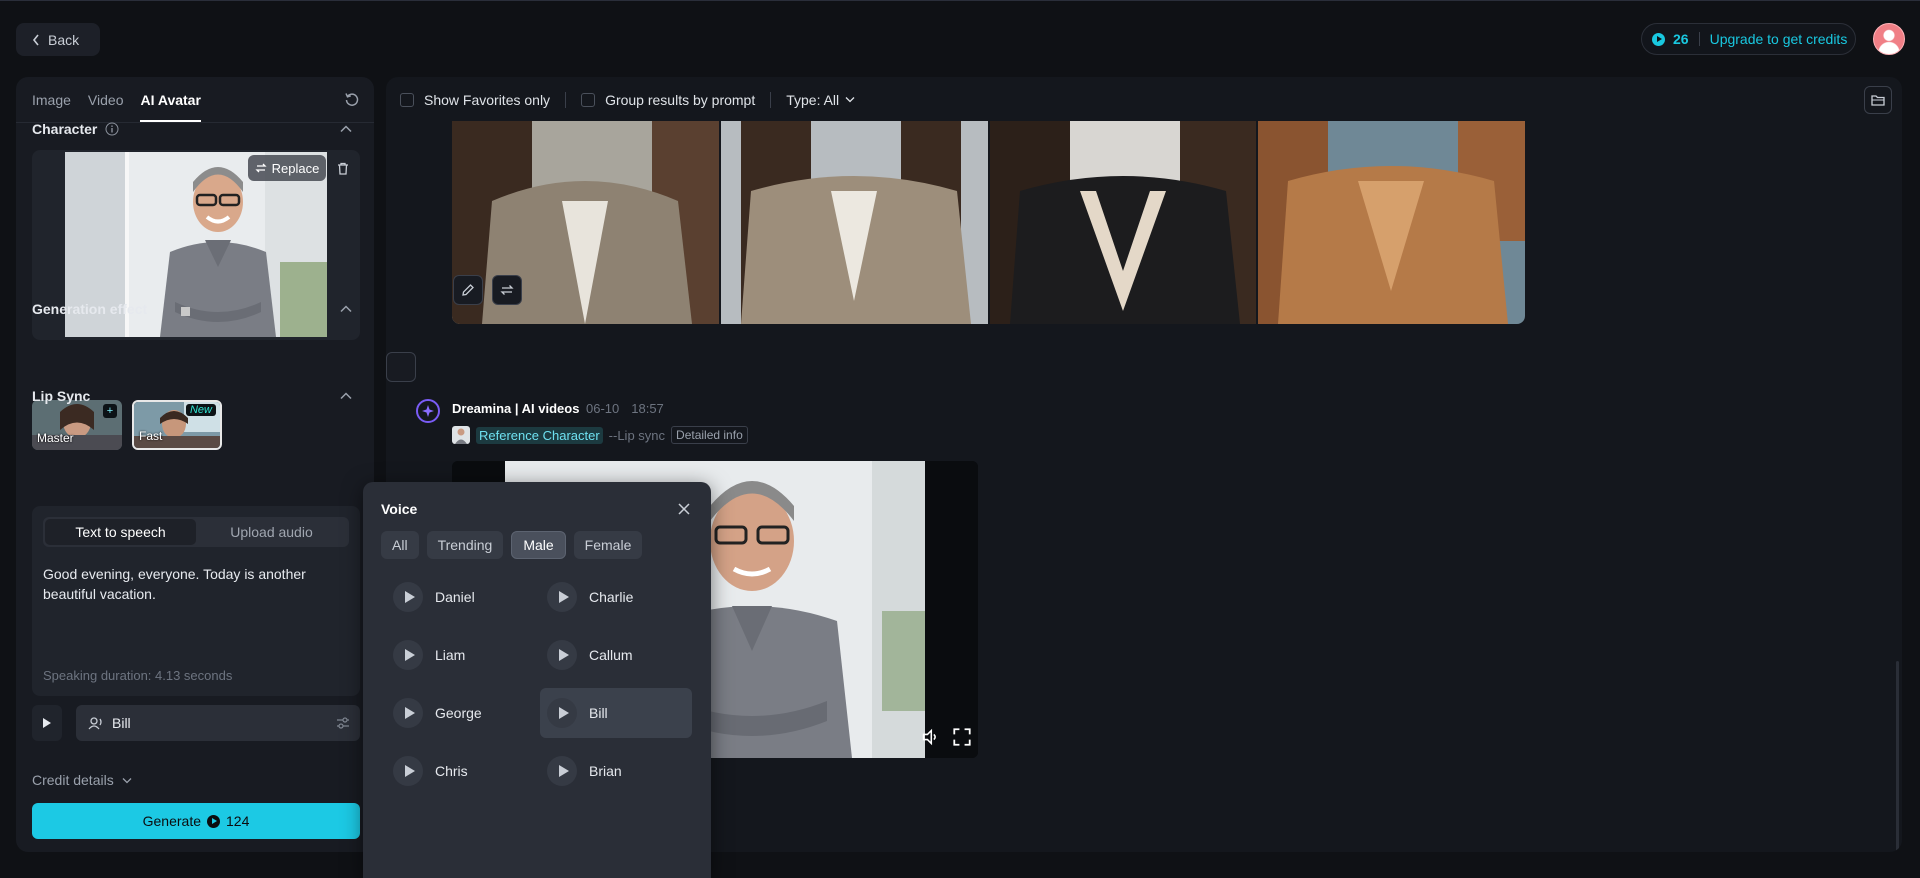 The height and width of the screenshot is (878, 1920). I want to click on swap-icon, so click(507, 290).